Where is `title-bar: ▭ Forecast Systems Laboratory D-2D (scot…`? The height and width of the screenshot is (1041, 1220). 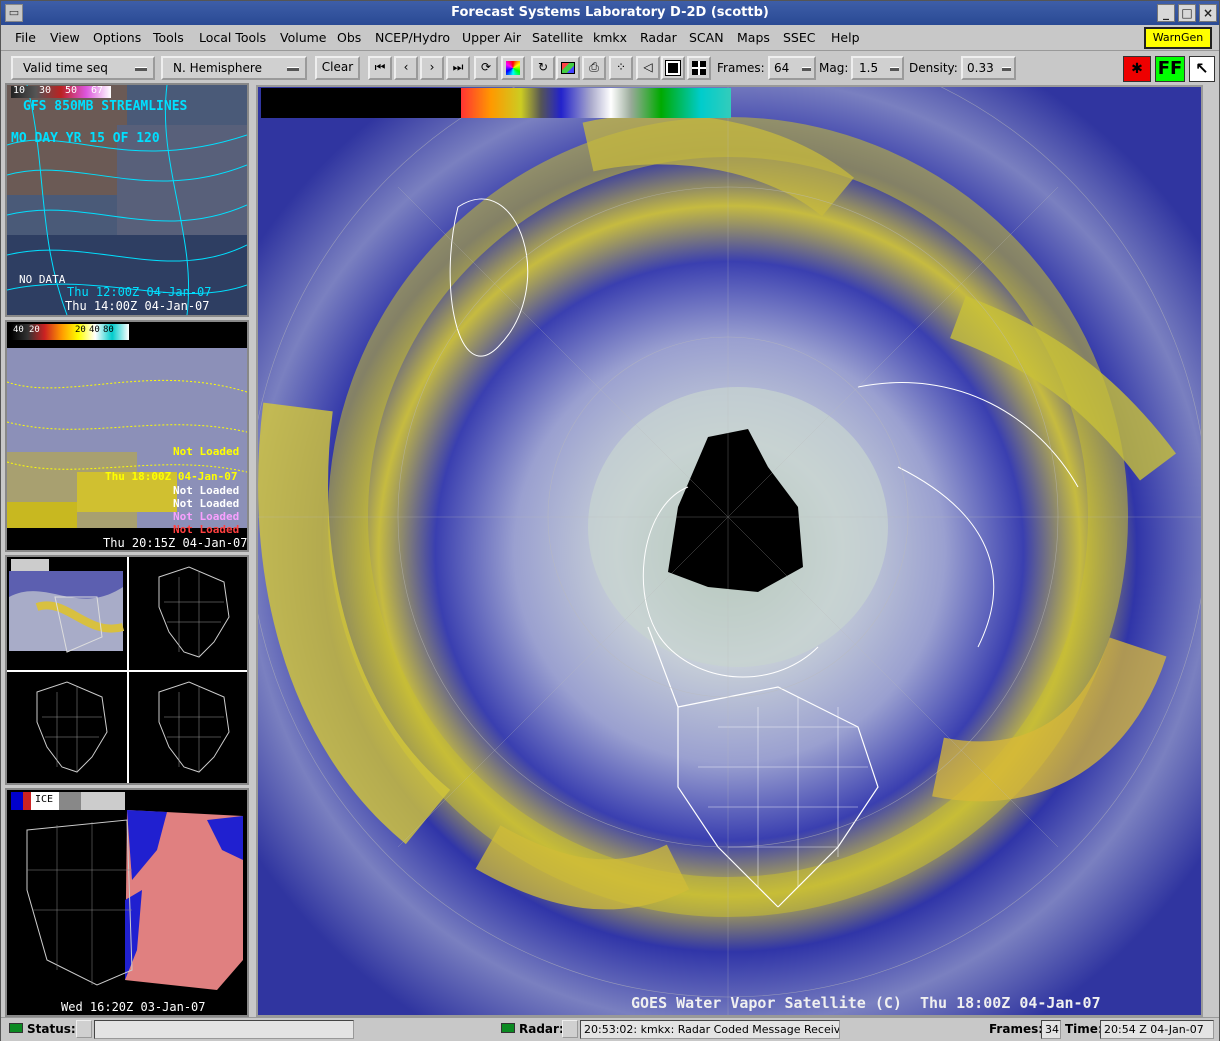
title-bar: ▭ Forecast Systems Laboratory D-2D (scot… is located at coordinates (610, 13).